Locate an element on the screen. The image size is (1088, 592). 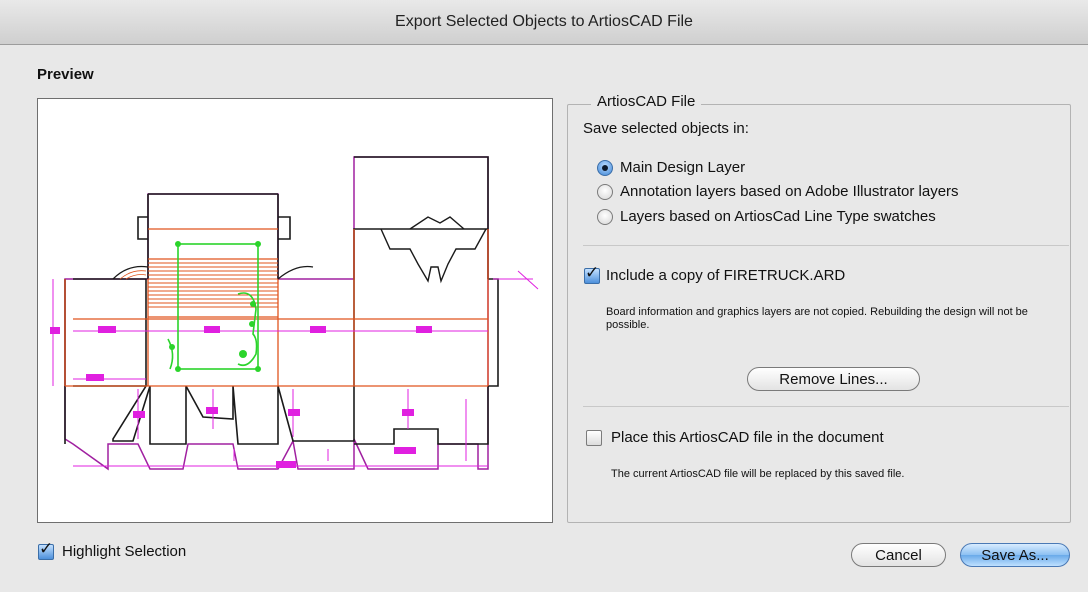
highlight-selection-checkbox: ✓ is located at coordinates (46, 550).